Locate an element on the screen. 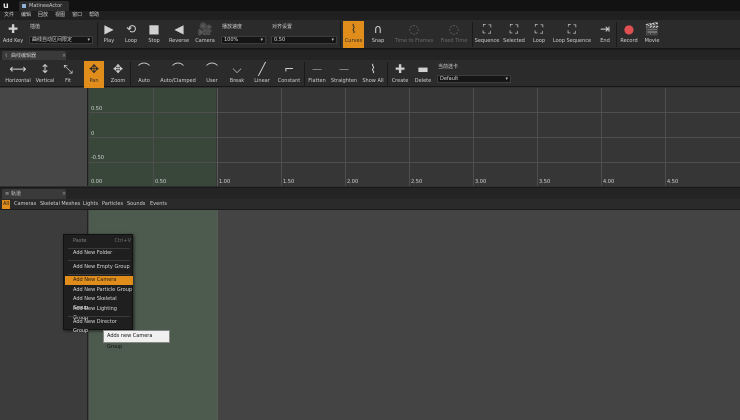 The height and width of the screenshot is (420, 740). menu-window: 窗口 is located at coordinates (77, 15).